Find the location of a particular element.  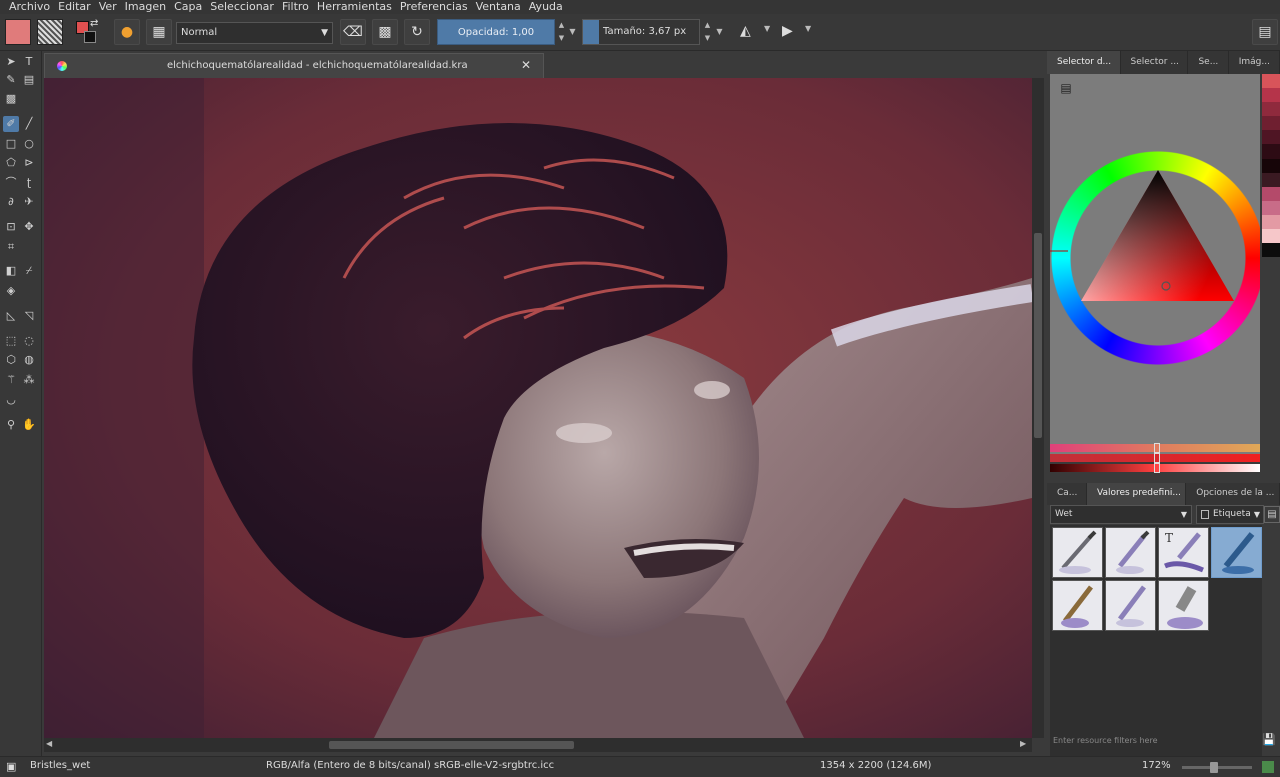

polygon-tool-icon: ⬠ is located at coordinates (11, 163).